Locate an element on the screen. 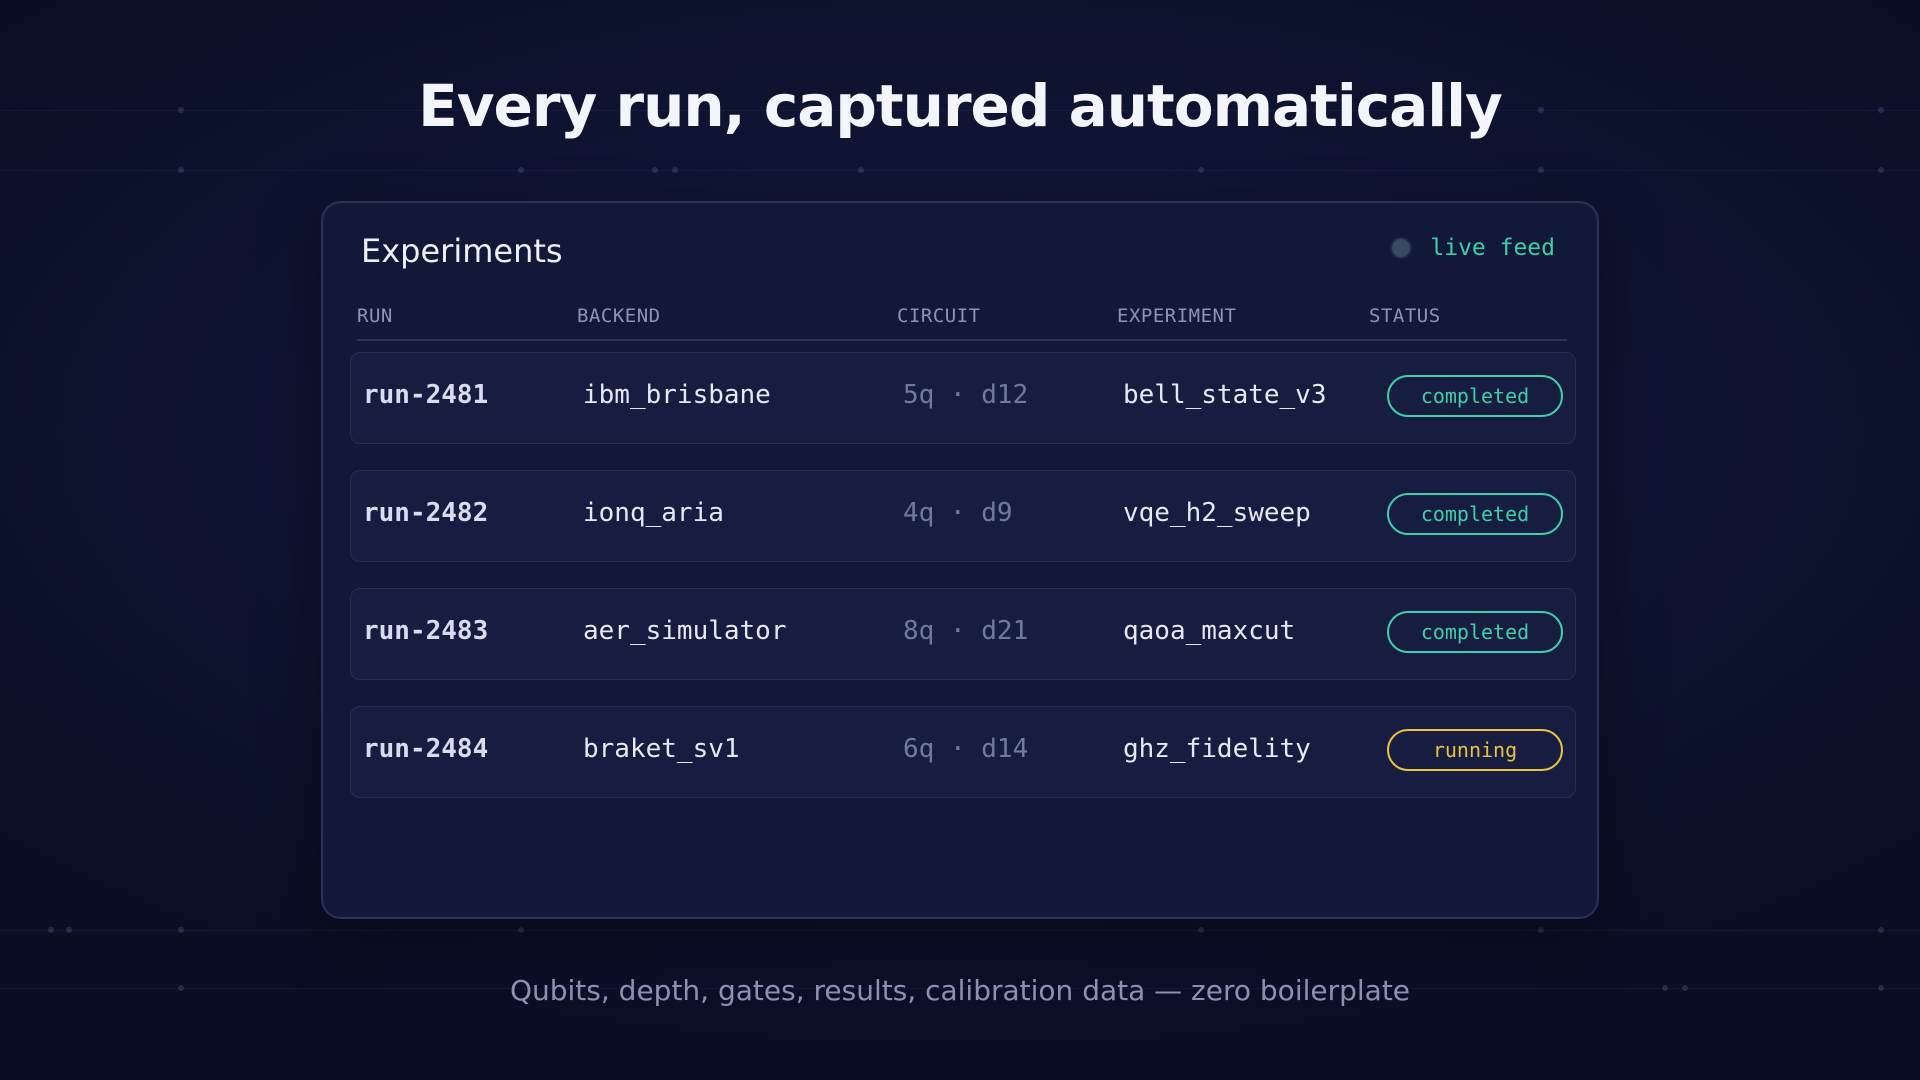  column-header-run: RUN is located at coordinates (375, 316).